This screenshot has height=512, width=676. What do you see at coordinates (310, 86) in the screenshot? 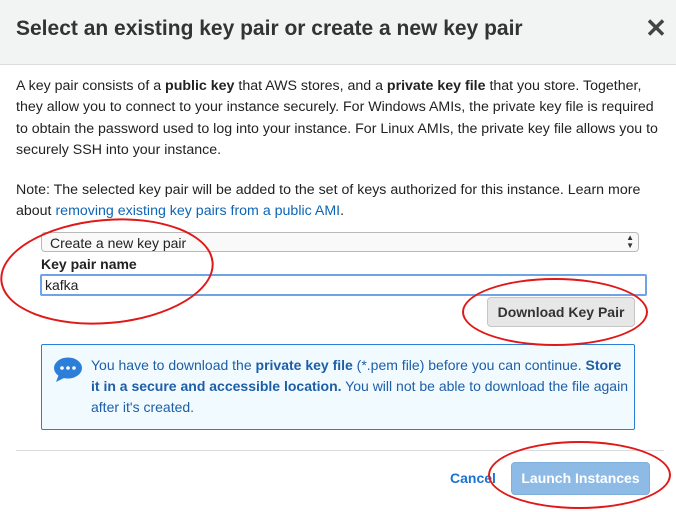
I see `intro-text-2: that AWS stores, and a` at bounding box center [310, 86].